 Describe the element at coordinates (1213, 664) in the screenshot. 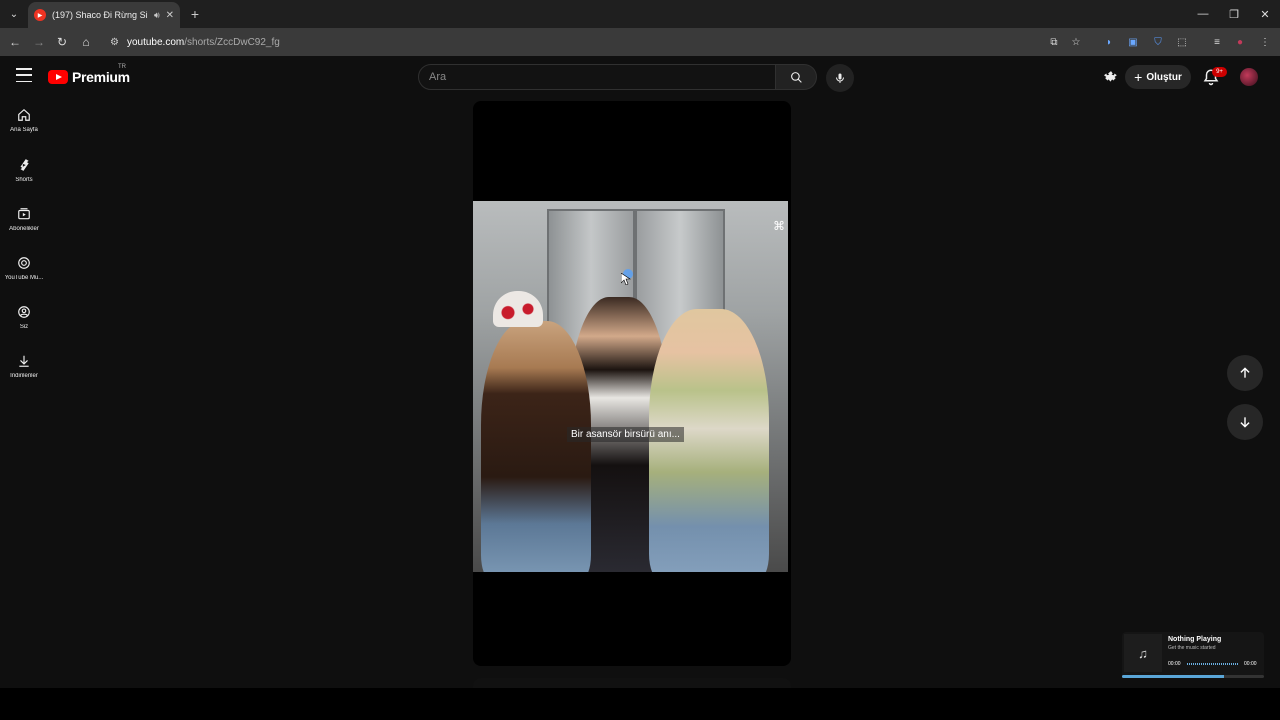

I see `music-waveform` at that location.